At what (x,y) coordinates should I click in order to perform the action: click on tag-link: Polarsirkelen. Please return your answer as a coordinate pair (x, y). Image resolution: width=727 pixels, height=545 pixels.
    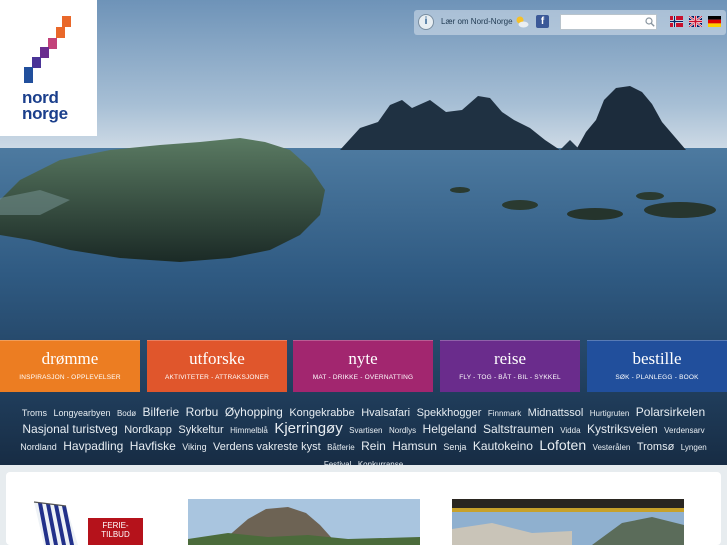
    Looking at the image, I should click on (670, 412).